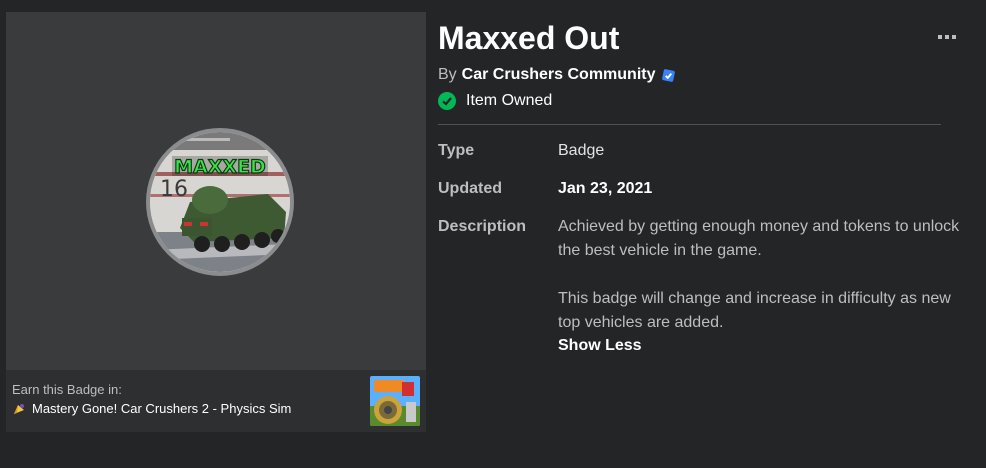  What do you see at coordinates (470, 188) in the screenshot?
I see `updated-label: Updated` at bounding box center [470, 188].